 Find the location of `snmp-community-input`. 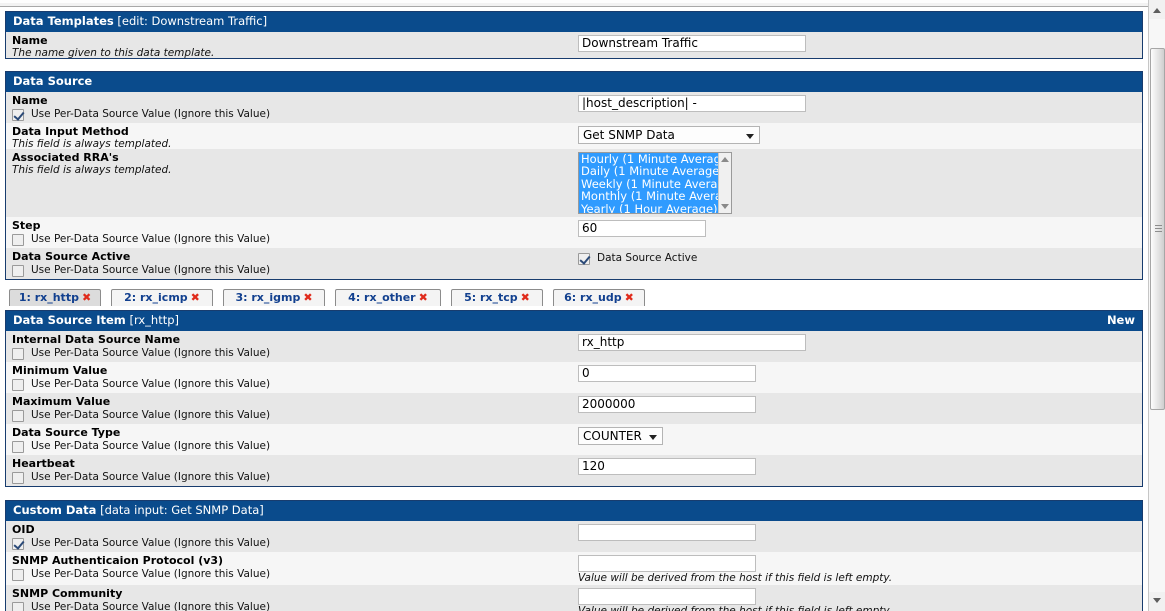

snmp-community-input is located at coordinates (667, 596).